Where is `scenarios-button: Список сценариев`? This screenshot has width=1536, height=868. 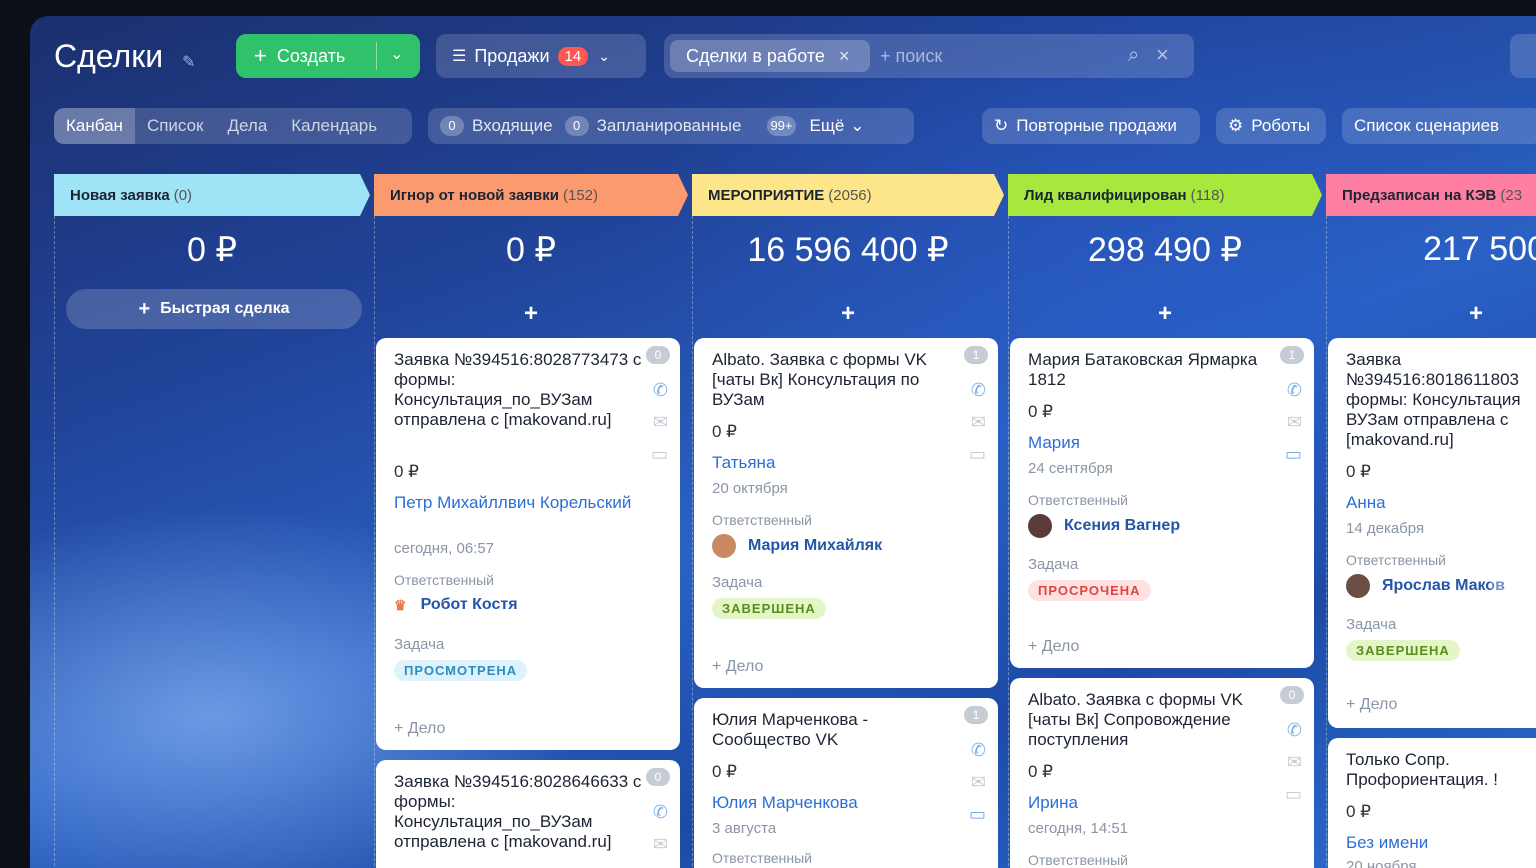 scenarios-button: Список сценариев is located at coordinates (1439, 126).